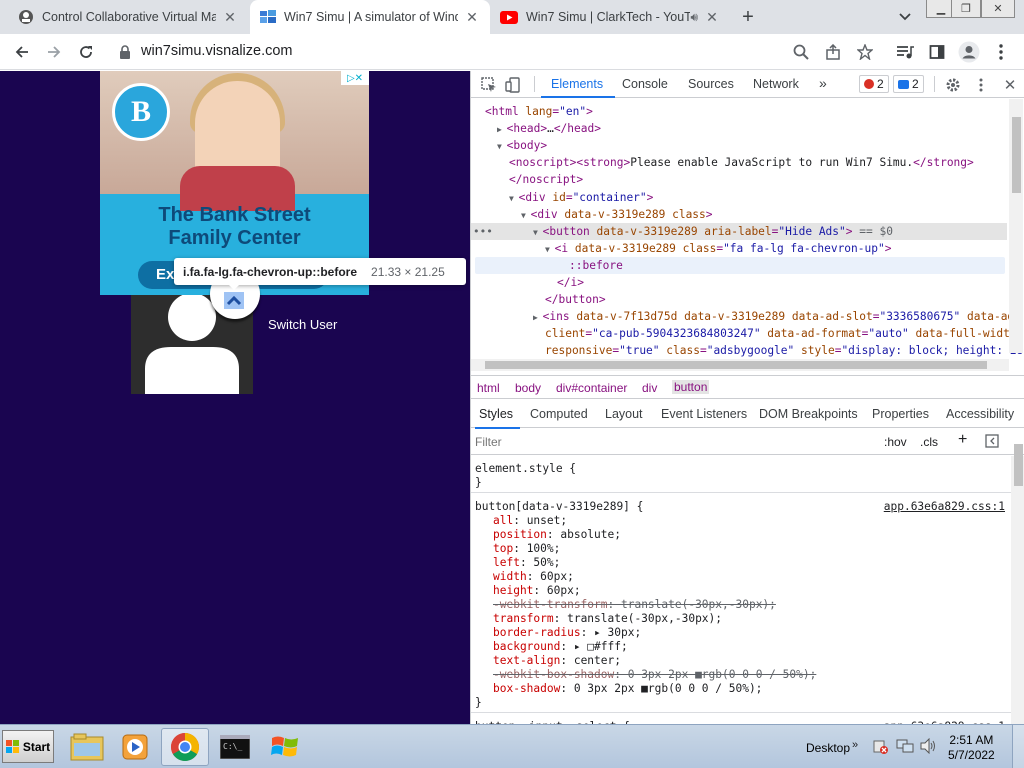  What do you see at coordinates (627, 689) in the screenshot?
I see `css-property: box-shadow: 0 3px 2px ■rgb(0 0 0 / 50%);` at bounding box center [627, 689].